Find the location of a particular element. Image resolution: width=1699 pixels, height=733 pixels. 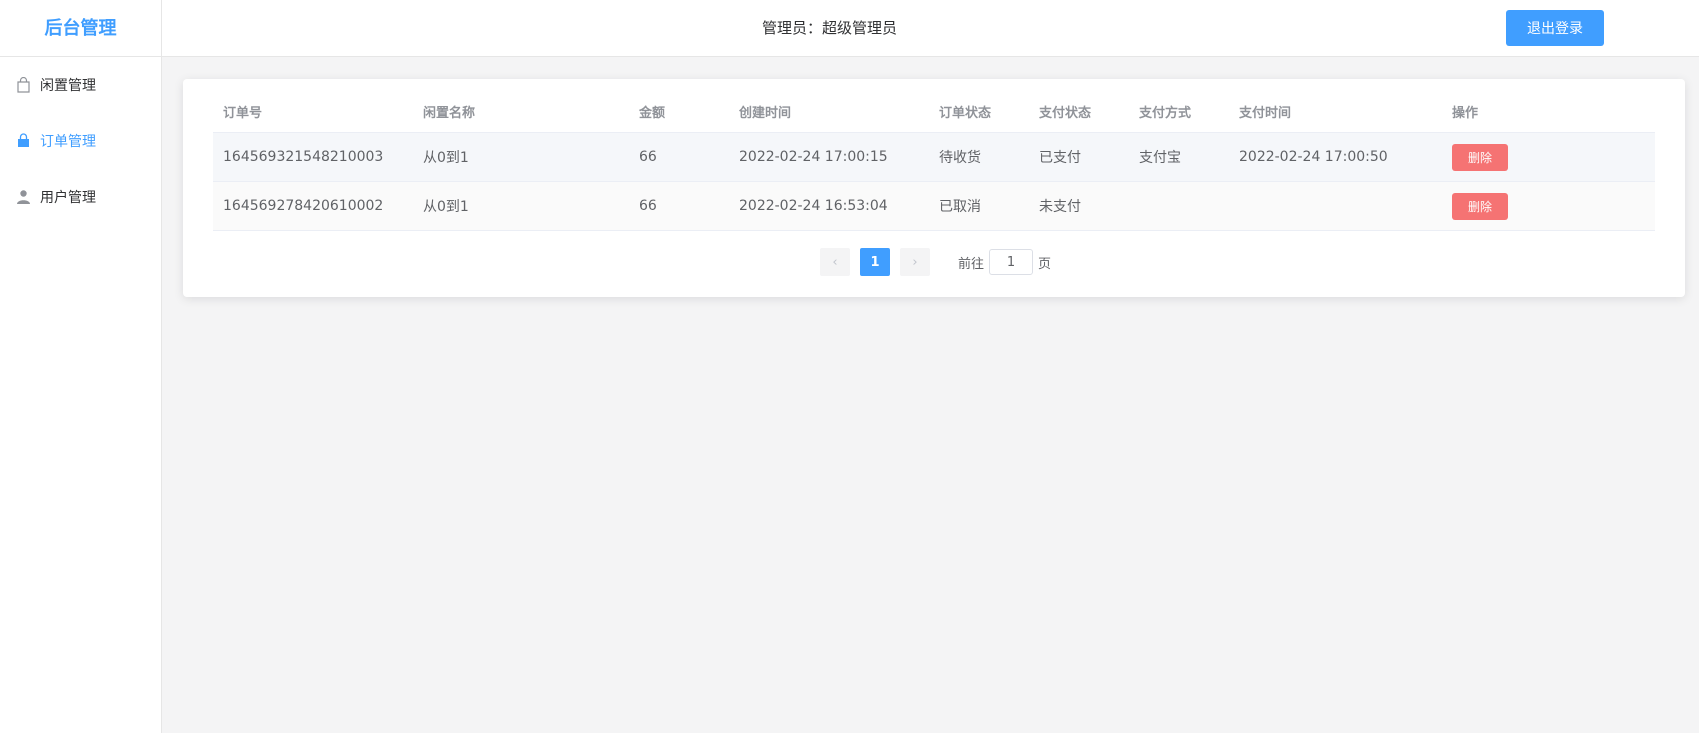

created-cell: 2022-02-24 16:53:04 is located at coordinates (813, 206).